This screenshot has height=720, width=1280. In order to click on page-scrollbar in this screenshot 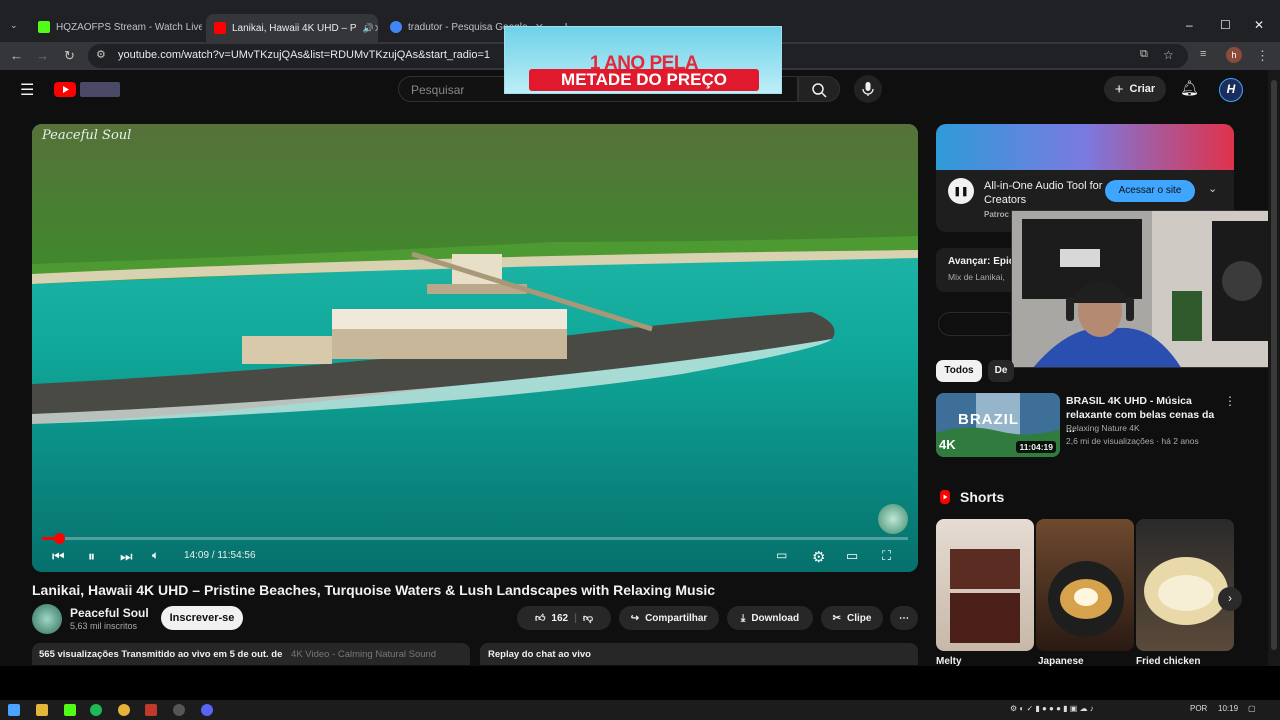, I will do `click(1274, 368)`.